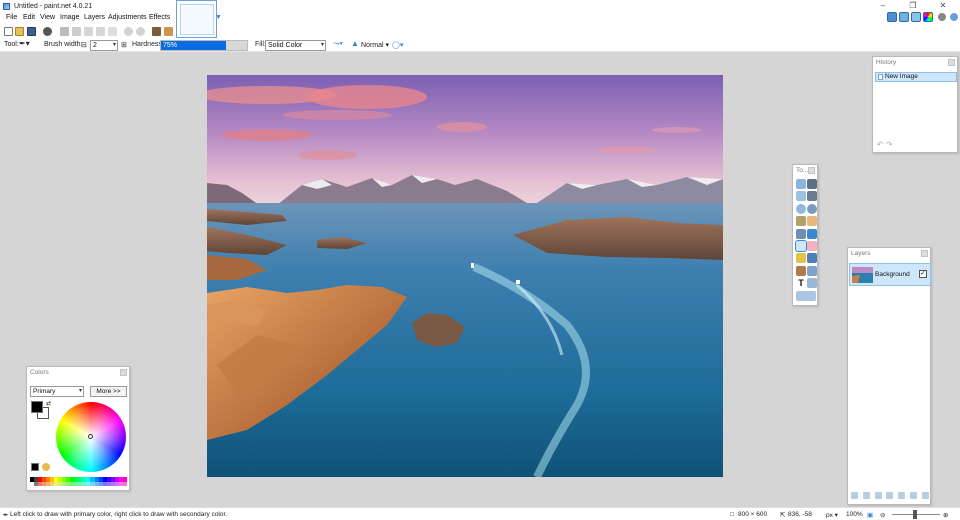  Describe the element at coordinates (801, 196) in the screenshot. I see `lasso-select-icon` at that location.